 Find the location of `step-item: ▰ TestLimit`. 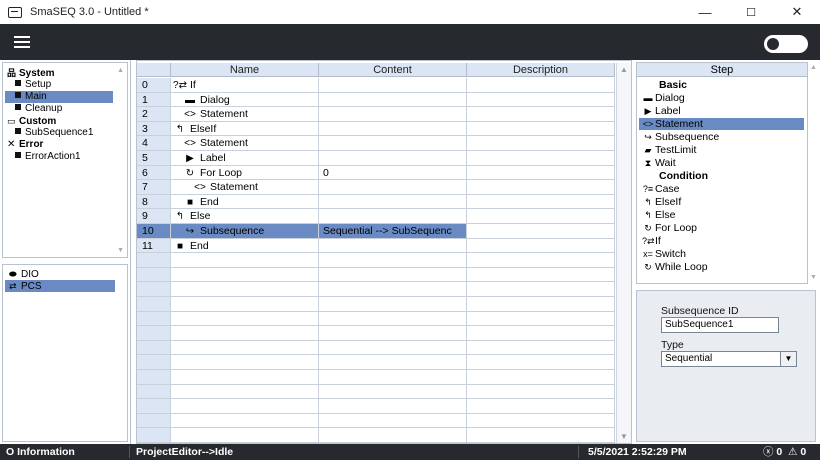

step-item: ▰ TestLimit is located at coordinates (721, 150).